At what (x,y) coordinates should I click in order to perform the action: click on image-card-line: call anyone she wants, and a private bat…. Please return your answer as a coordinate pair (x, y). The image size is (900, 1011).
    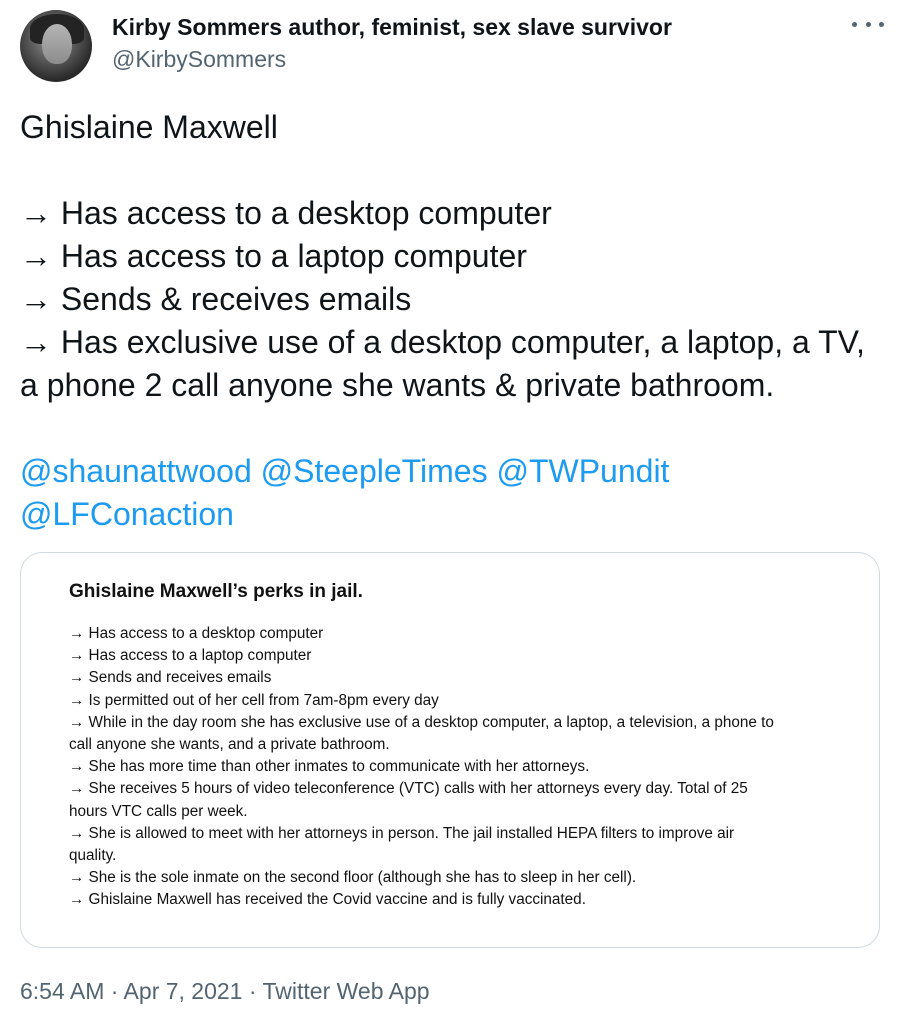
    Looking at the image, I should click on (229, 745).